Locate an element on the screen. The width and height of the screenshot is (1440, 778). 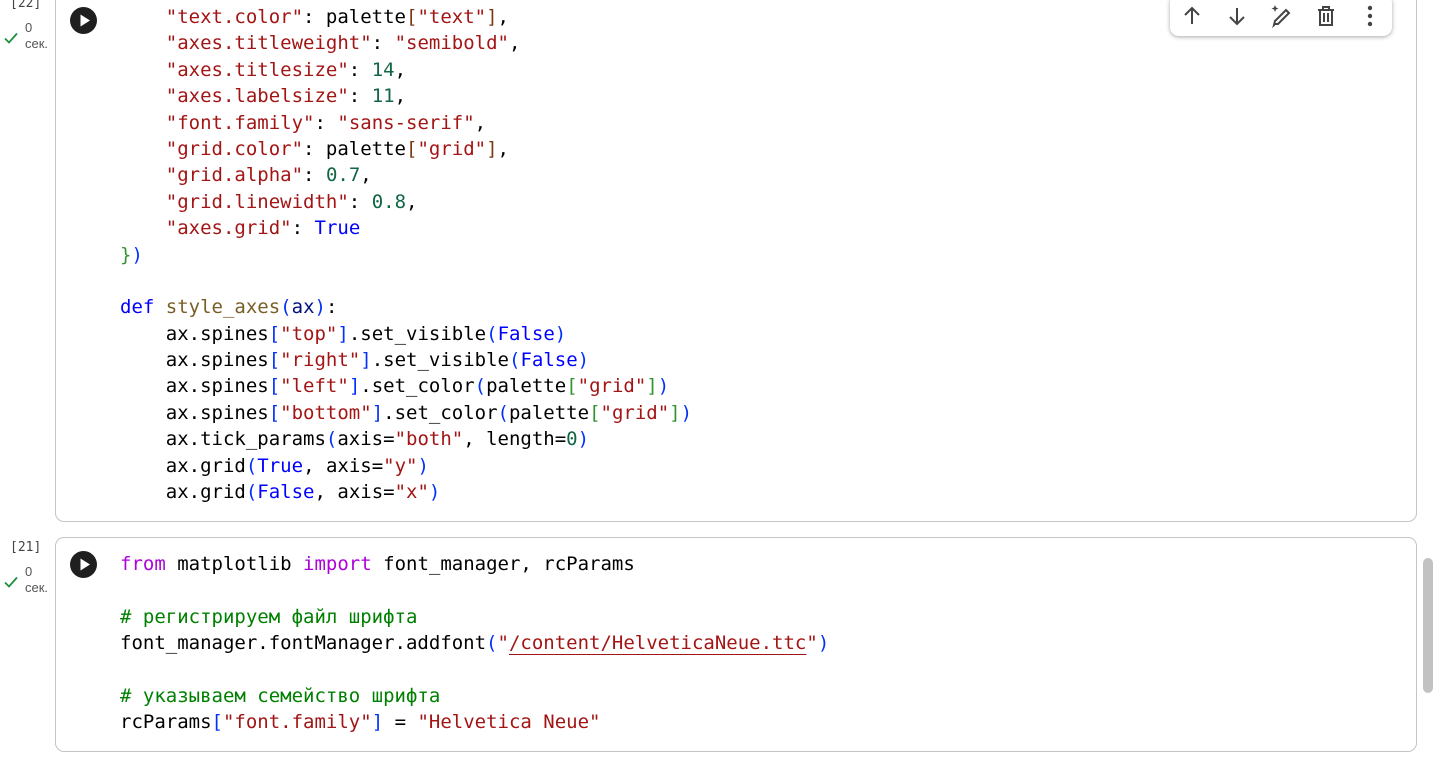
code-token: "top" is located at coordinates (309, 333).